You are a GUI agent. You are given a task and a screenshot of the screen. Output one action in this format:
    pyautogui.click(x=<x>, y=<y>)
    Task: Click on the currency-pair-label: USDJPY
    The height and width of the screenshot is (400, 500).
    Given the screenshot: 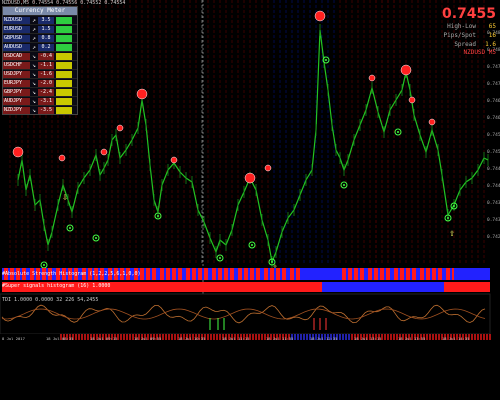 What is the action you would take?
    pyautogui.click(x=16, y=74)
    